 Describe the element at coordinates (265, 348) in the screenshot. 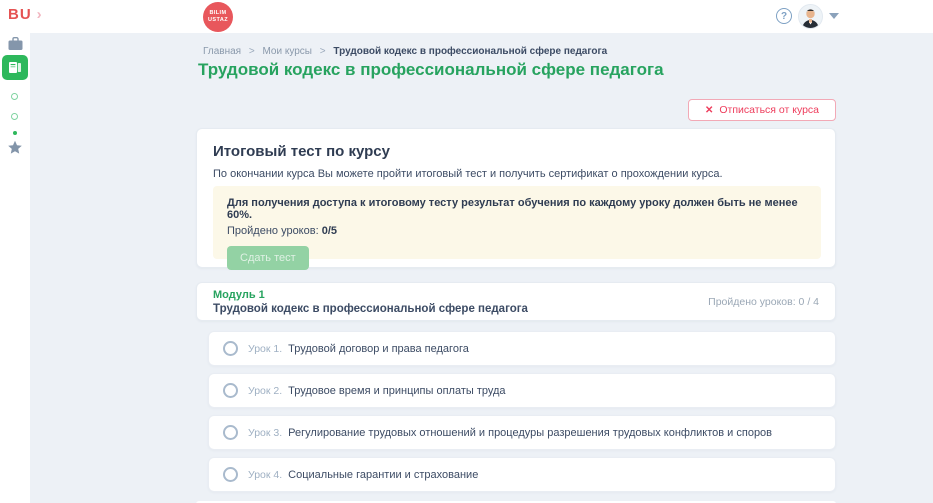

I see `lesson-number: Урок 1.` at that location.